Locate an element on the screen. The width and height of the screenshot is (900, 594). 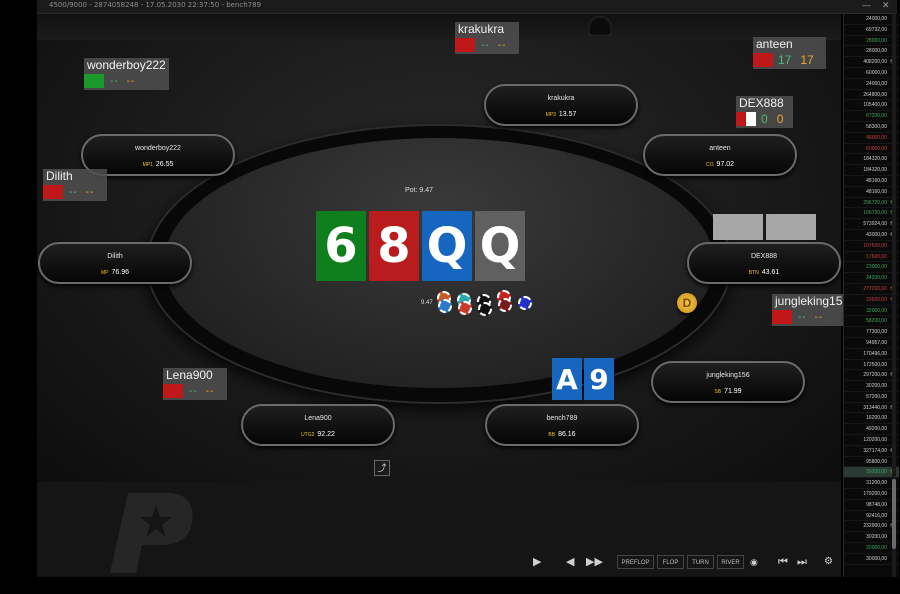
seat-krakukra: krakukra MP3 13.57 is located at coordinates (561, 105).